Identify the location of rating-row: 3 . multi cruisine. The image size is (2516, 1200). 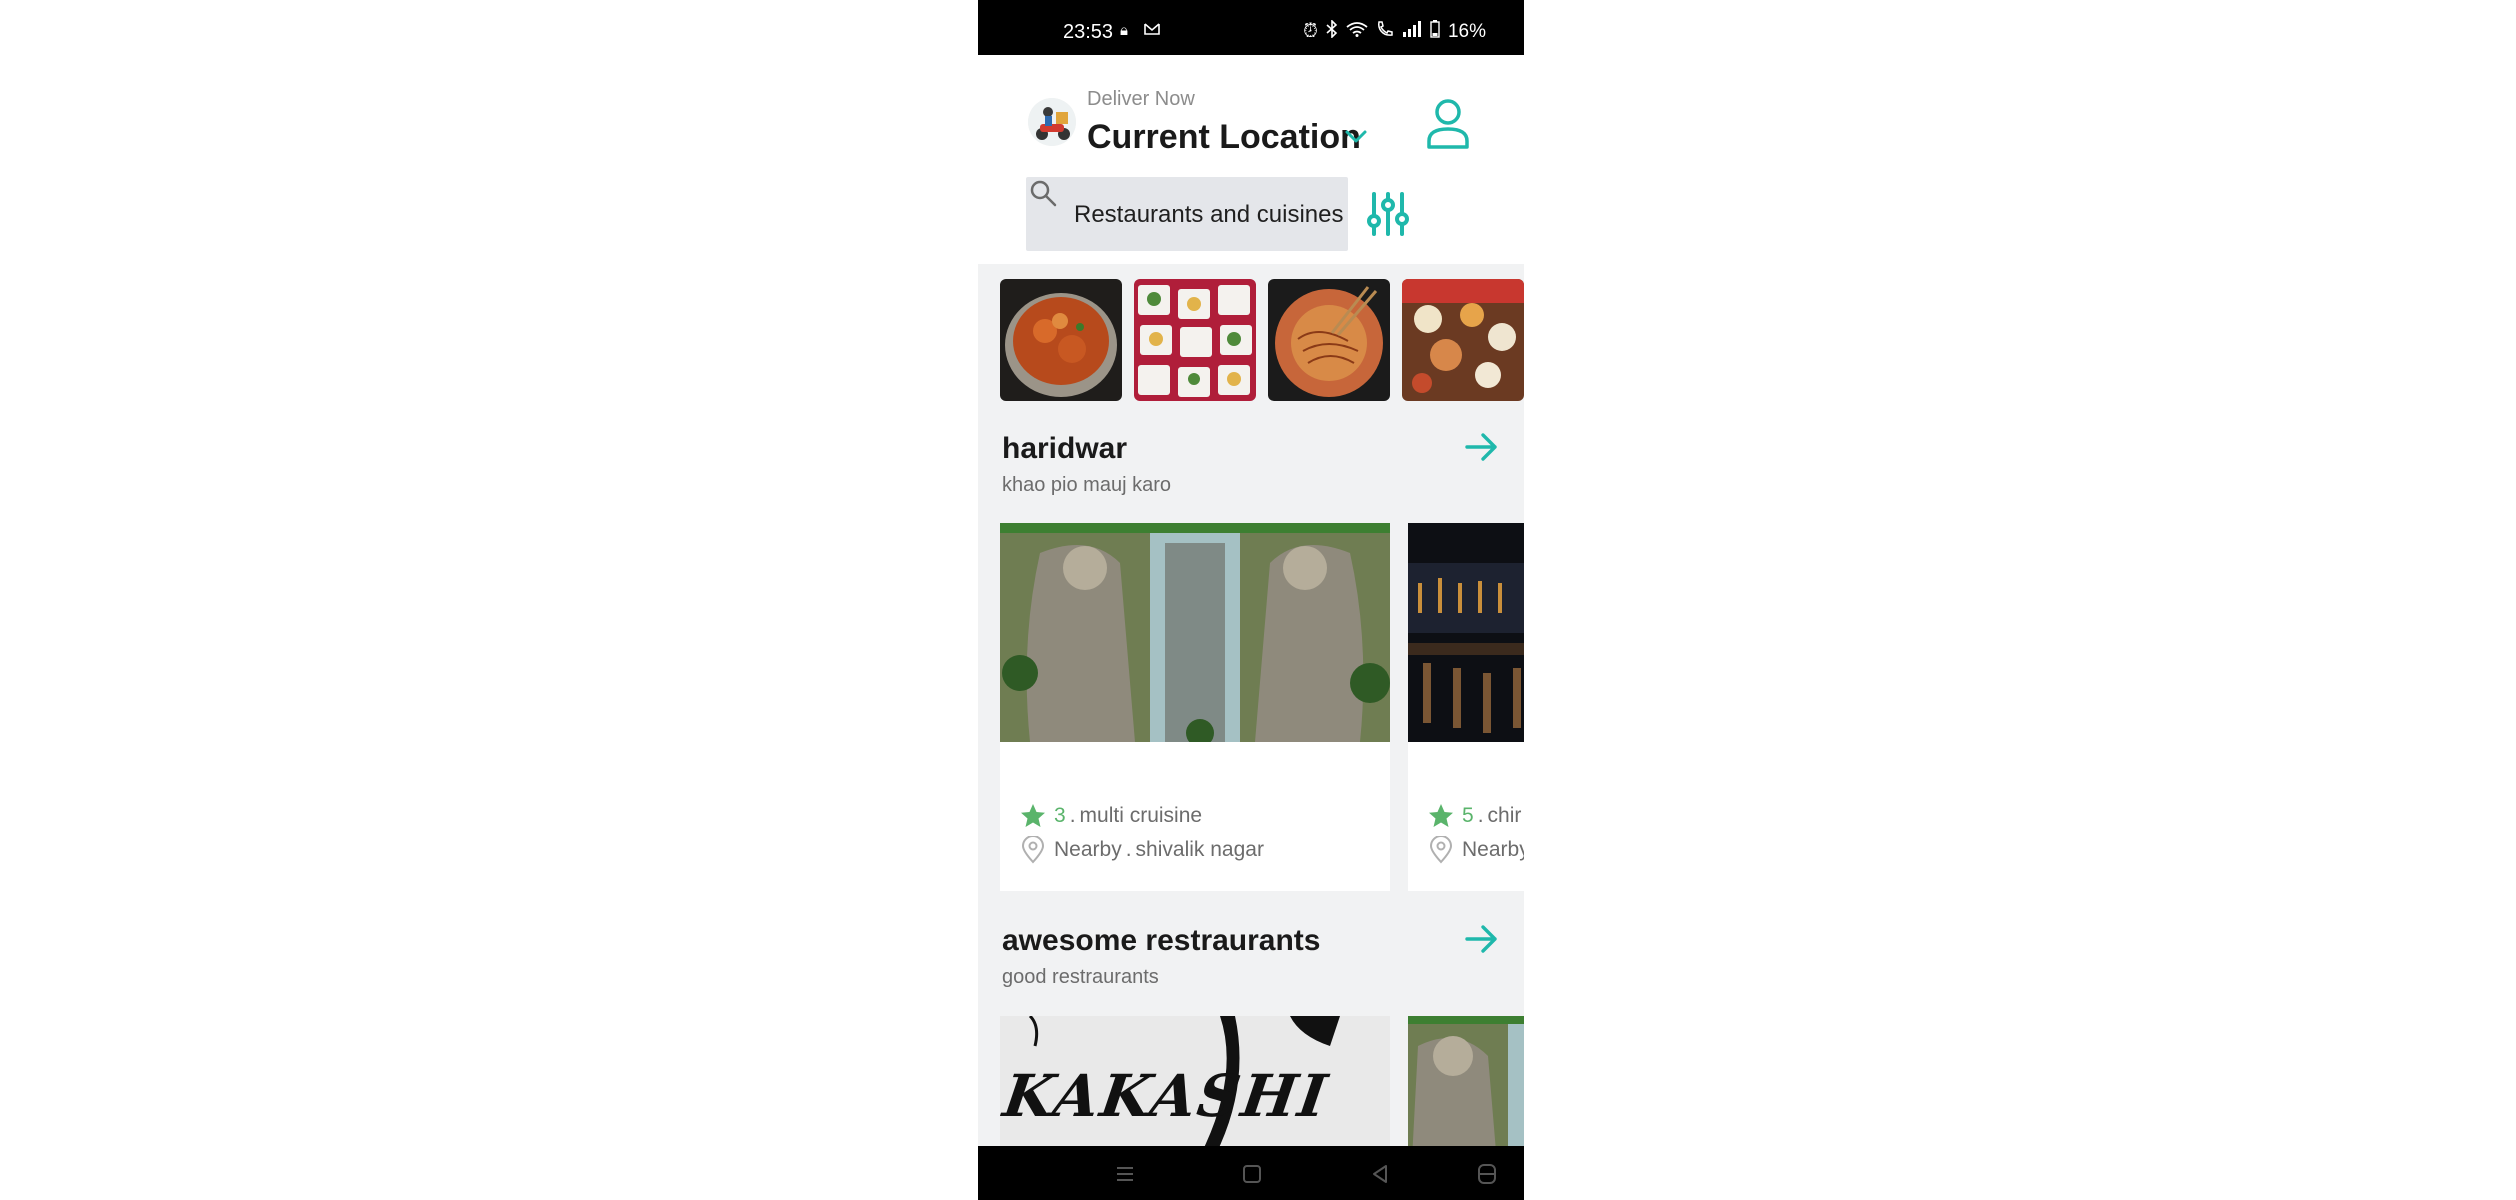
(1111, 816).